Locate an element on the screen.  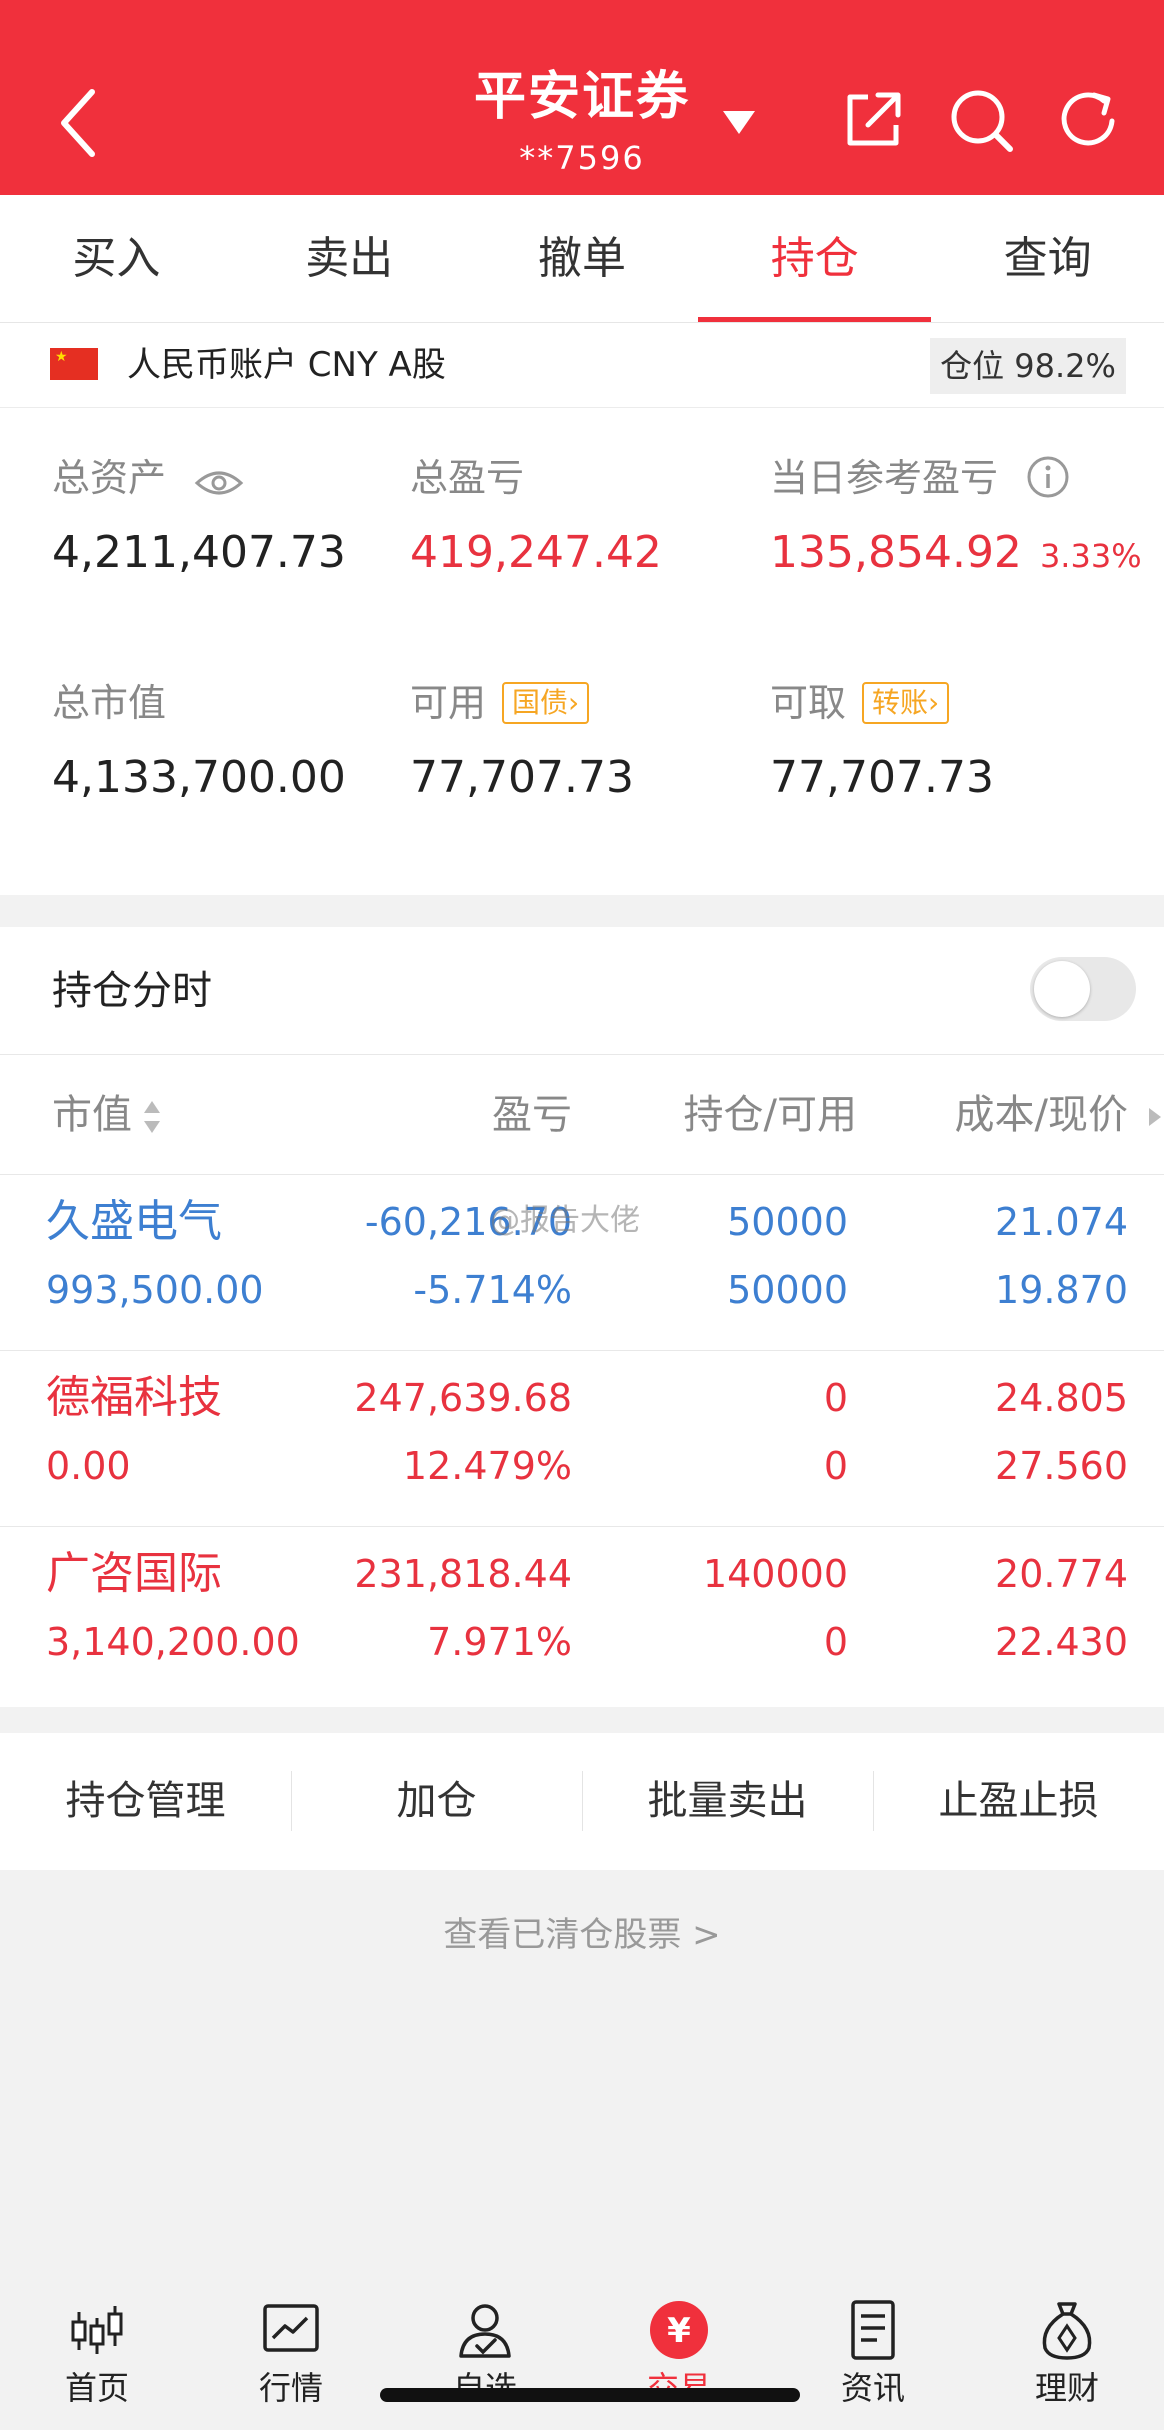
stock-position: 0 is located at coordinates (835, 1398).